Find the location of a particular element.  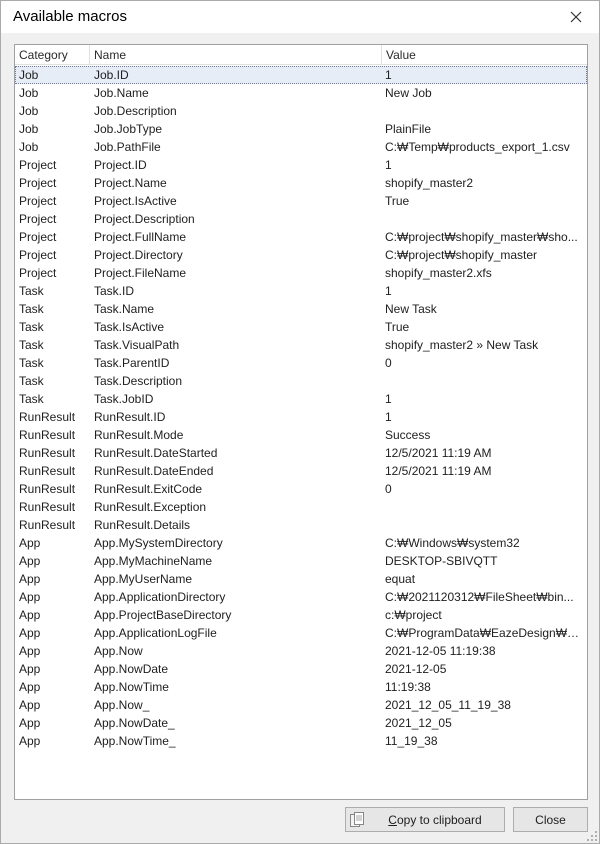

table-row: Task Task.ID 1 is located at coordinates (301, 291).